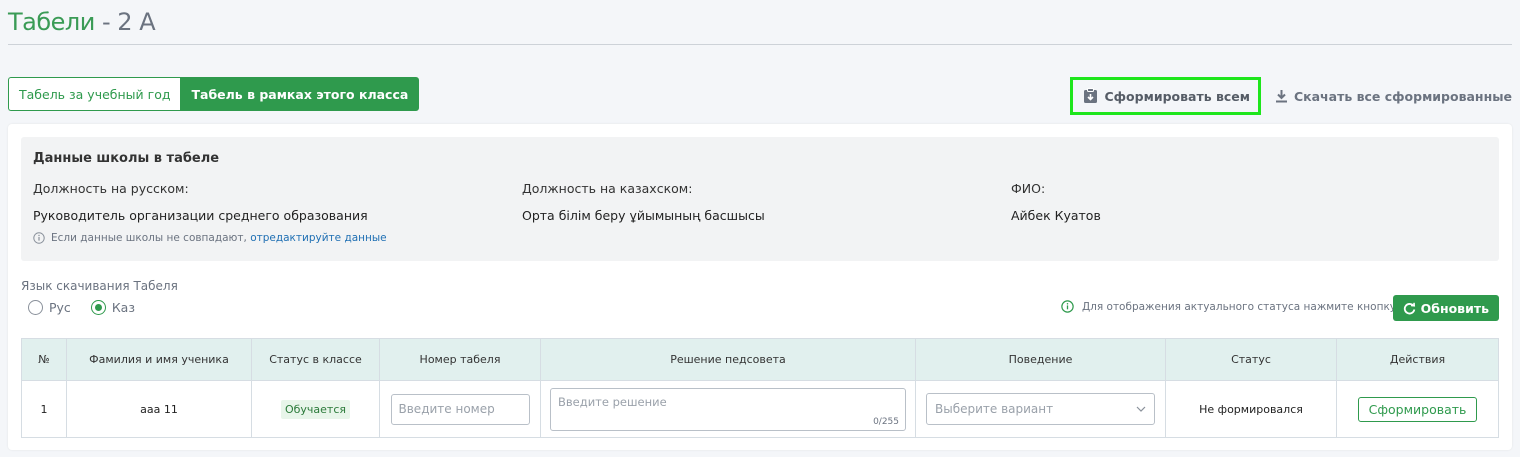 The width and height of the screenshot is (1520, 457). What do you see at coordinates (44, 409) in the screenshot?
I see `row-number: 1` at bounding box center [44, 409].